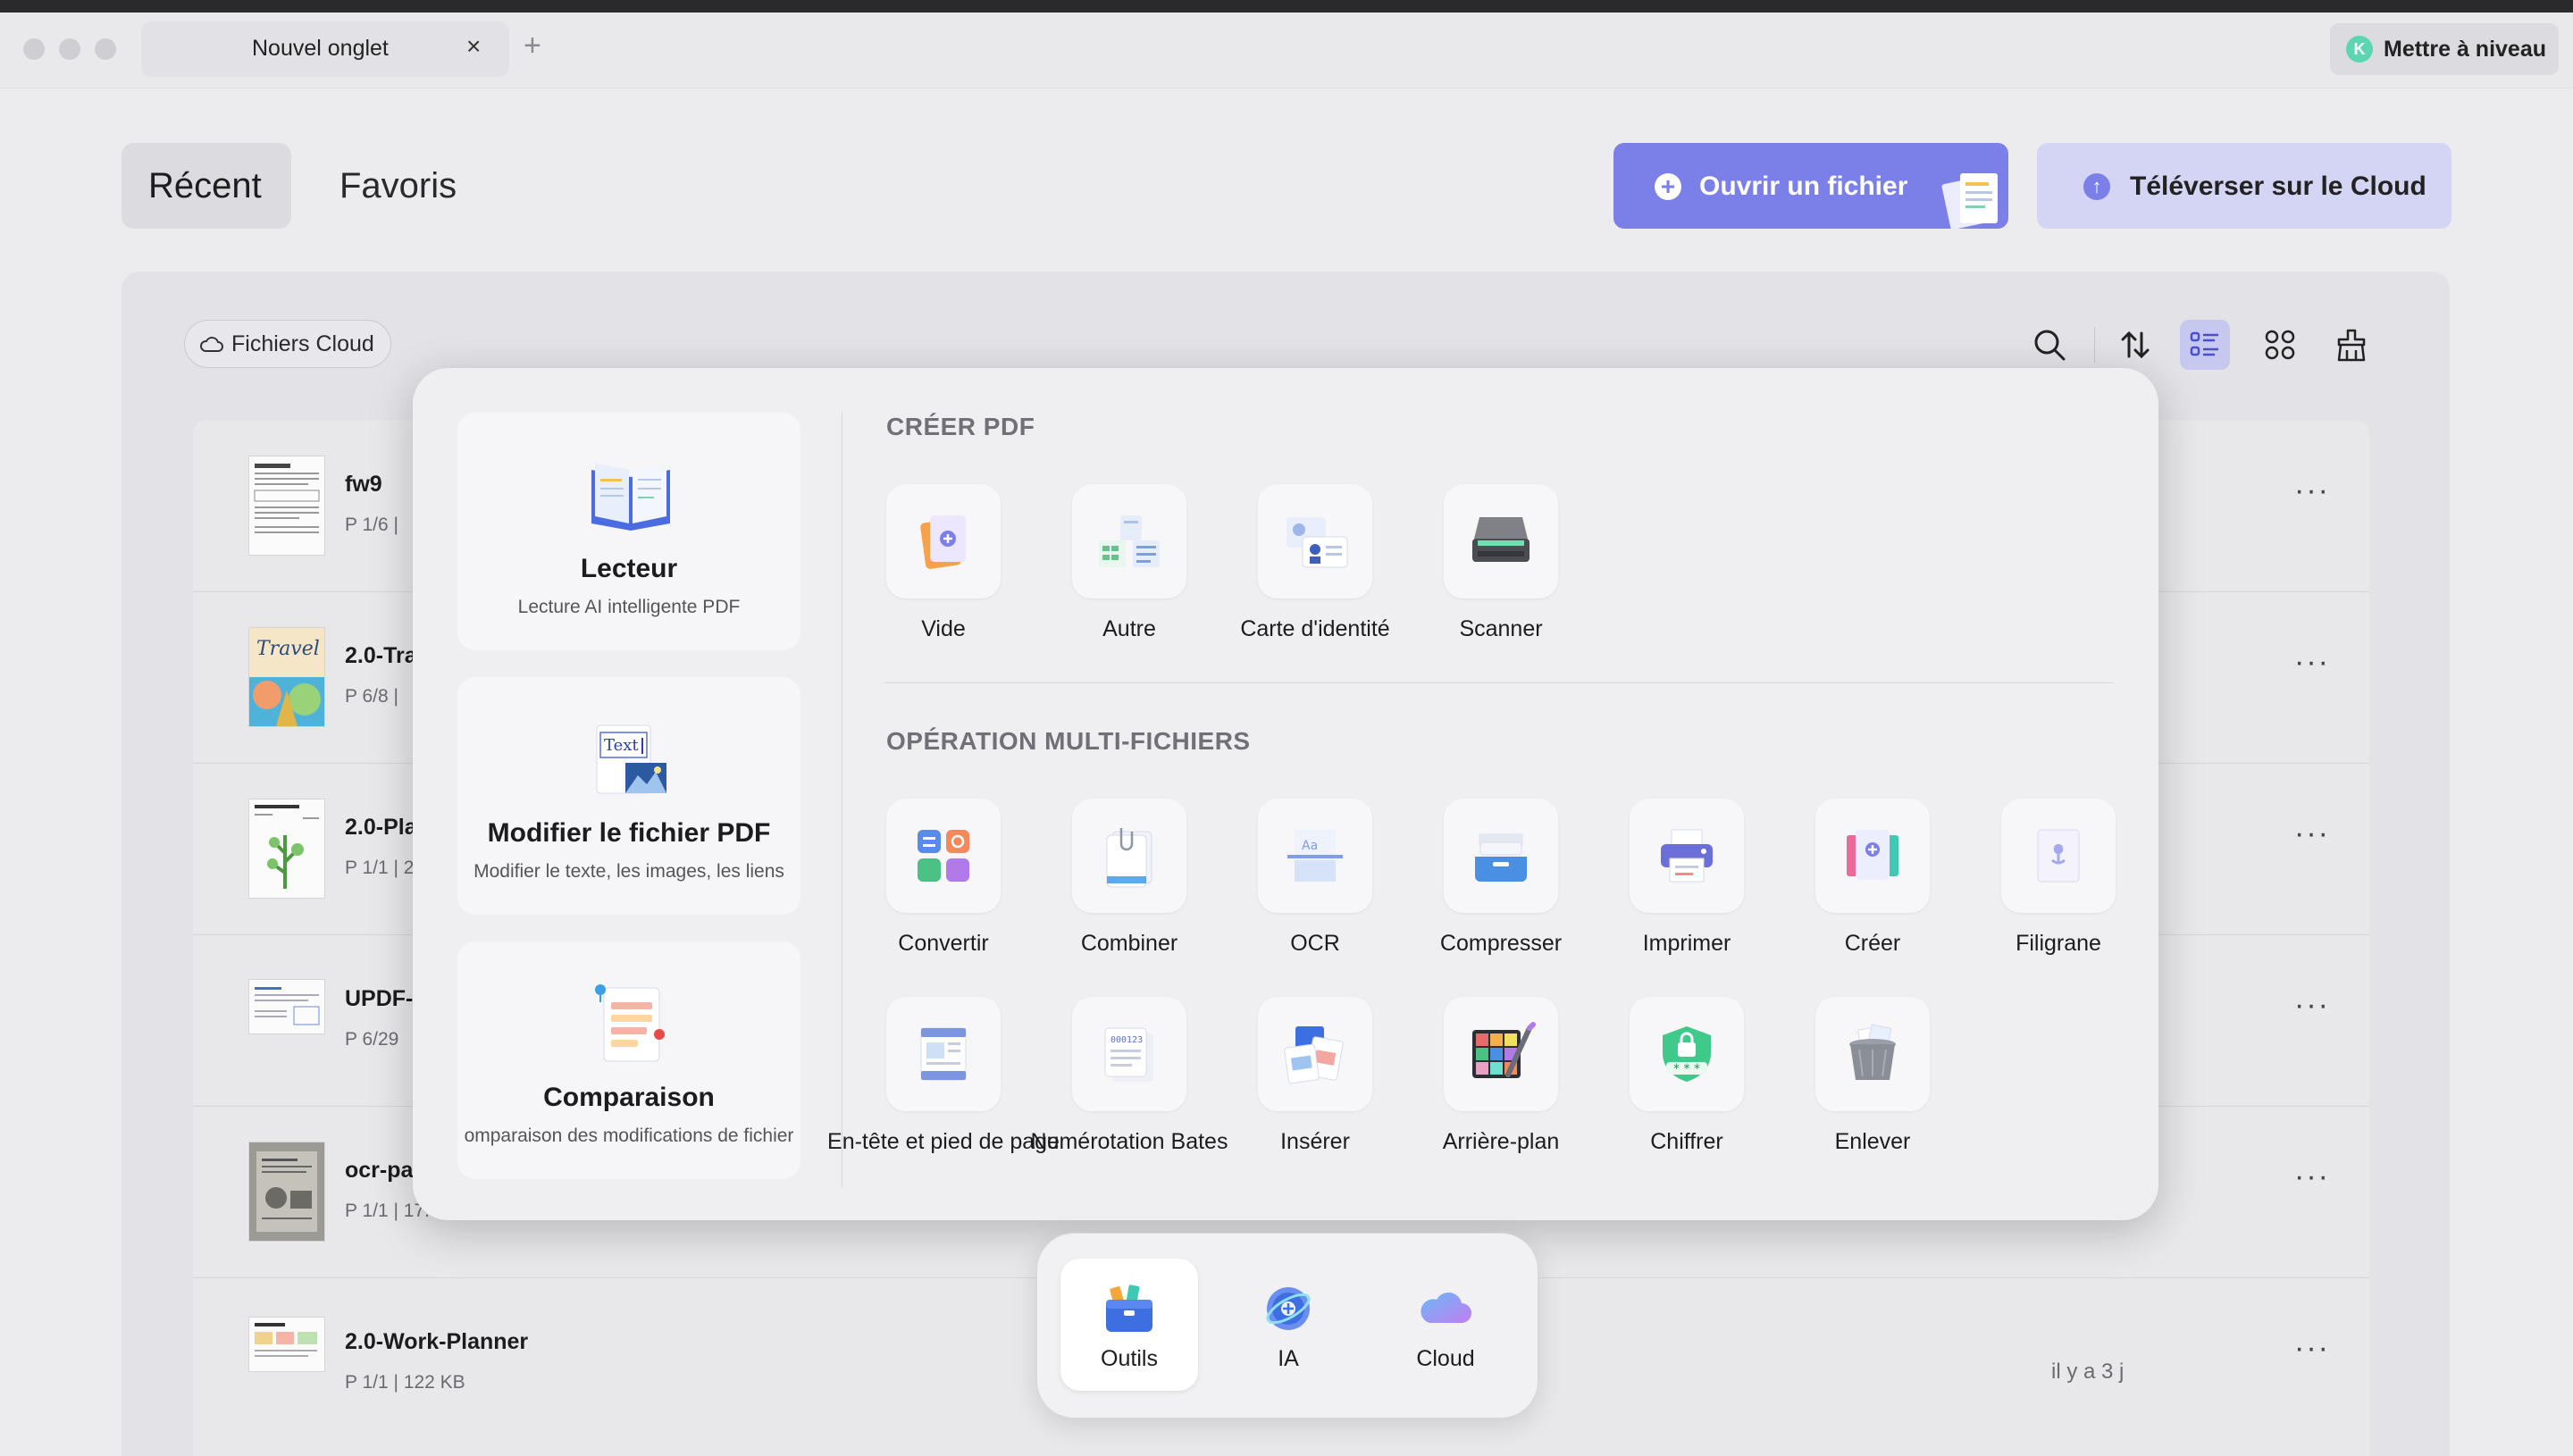 The height and width of the screenshot is (1456, 2573). Describe the element at coordinates (1068, 741) in the screenshot. I see `section-title-multi-files: OPÉRATION MULTI-FICHIERS` at that location.